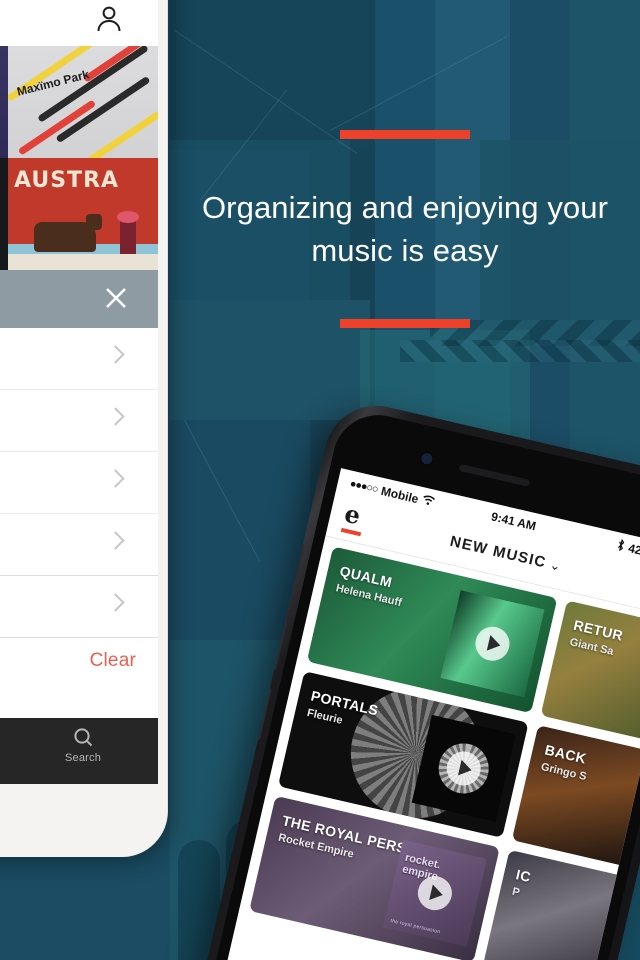 The image size is (640, 960). What do you see at coordinates (515, 892) in the screenshot?
I see `card-artist: P` at bounding box center [515, 892].